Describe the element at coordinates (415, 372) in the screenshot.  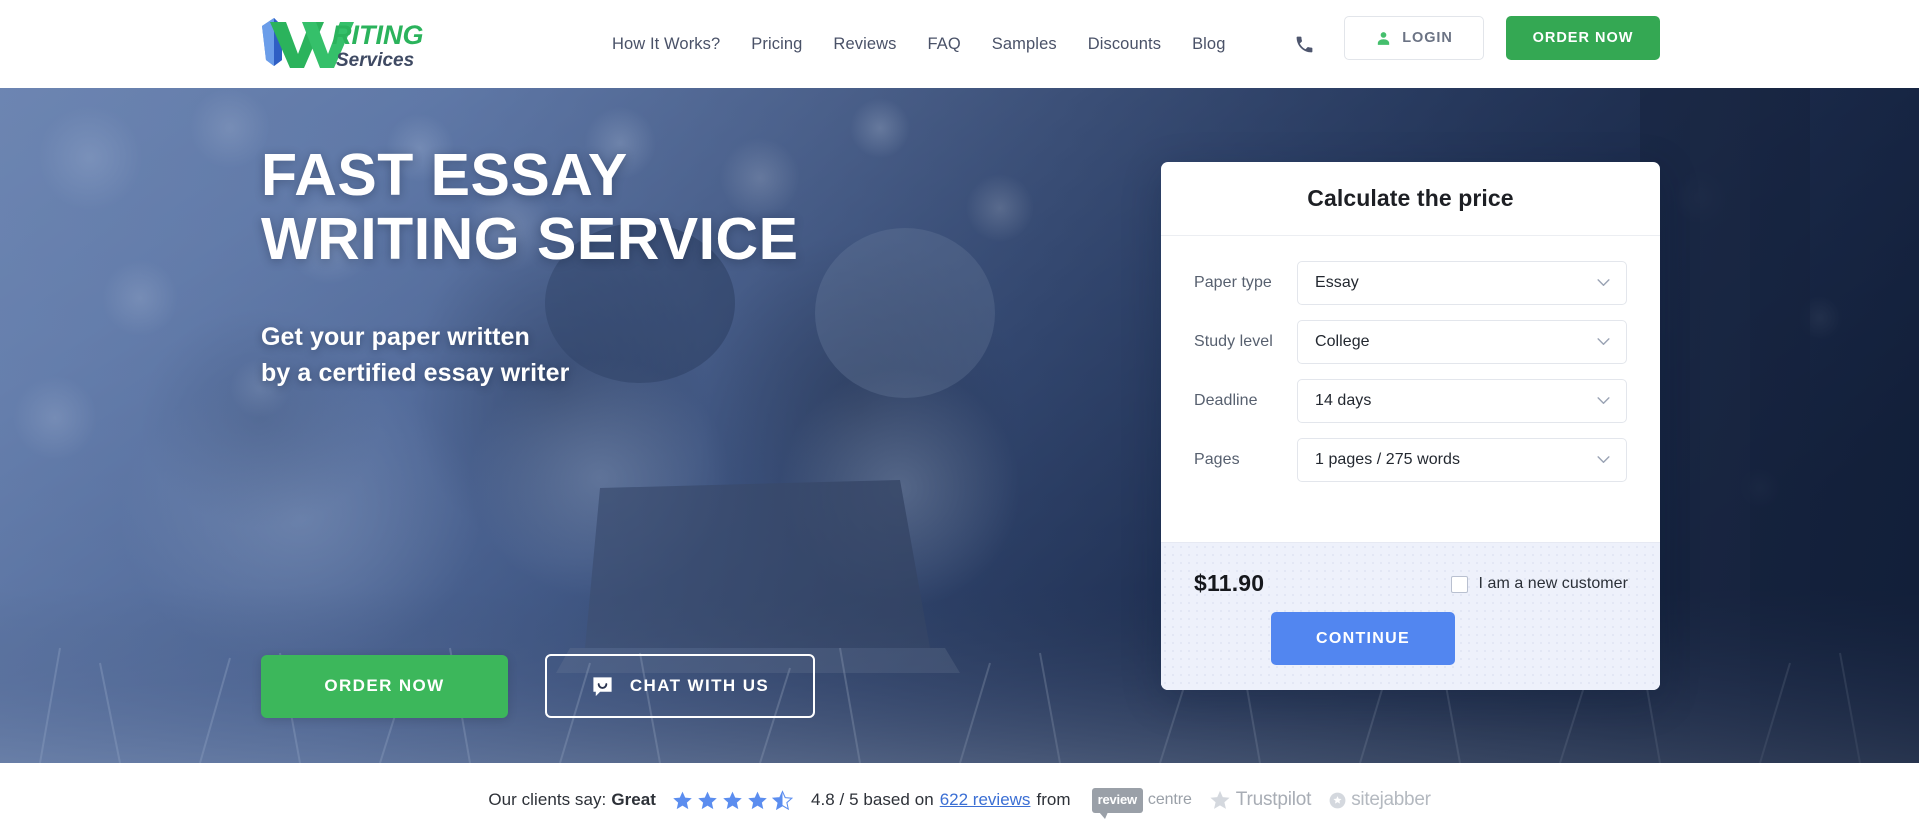
I see `hero-subheading-line-2: by a certified essay writer` at that location.